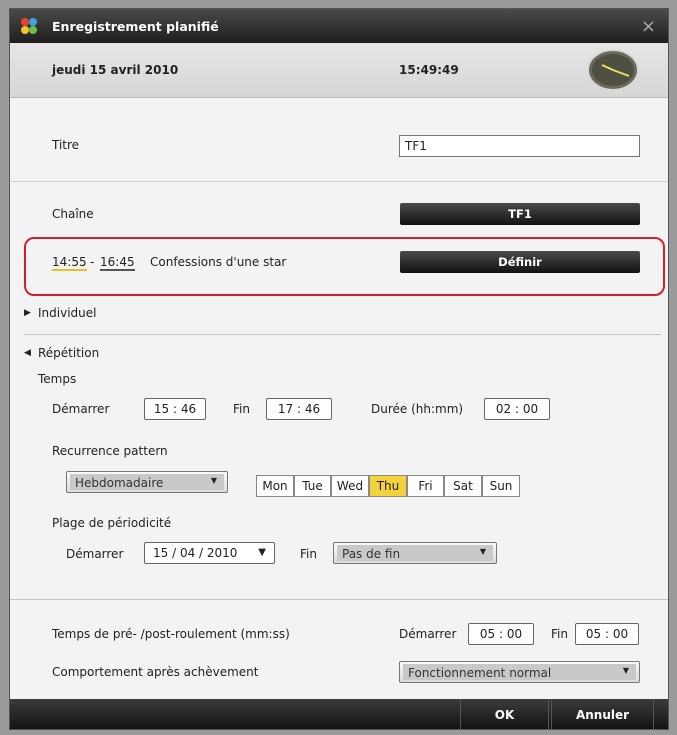 This screenshot has width=677, height=735. I want to click on channel-label: Chaîne, so click(73, 214).